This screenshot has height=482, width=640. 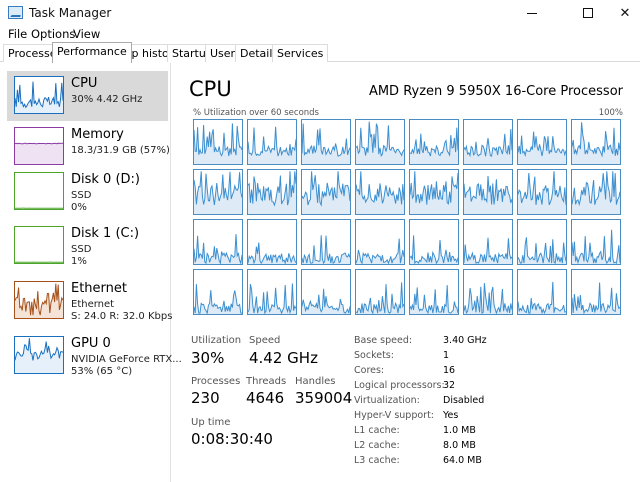 I want to click on tab-performance: Performance, so click(x=92, y=52).